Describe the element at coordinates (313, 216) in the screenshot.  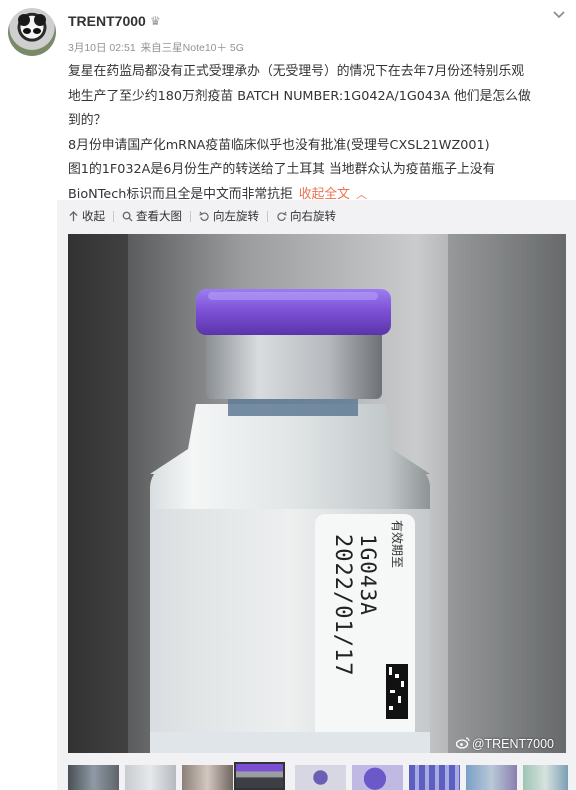
I see `rotate-right-label: 向右旋转` at that location.